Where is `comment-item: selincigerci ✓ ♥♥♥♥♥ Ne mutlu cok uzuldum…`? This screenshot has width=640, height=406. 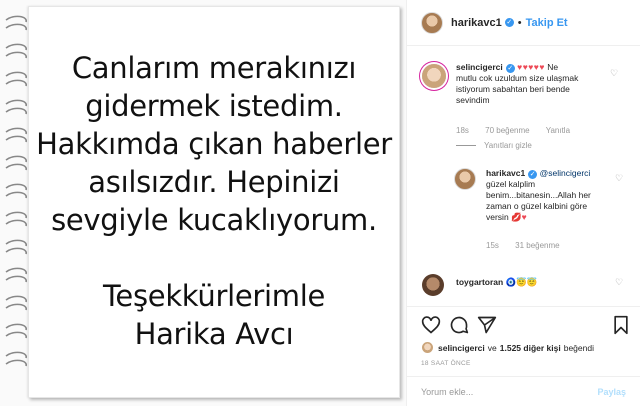 comment-item: selincigerci ✓ ♥♥♥♥♥ Ne mutlu cok uzuldum… is located at coordinates (540, 84).